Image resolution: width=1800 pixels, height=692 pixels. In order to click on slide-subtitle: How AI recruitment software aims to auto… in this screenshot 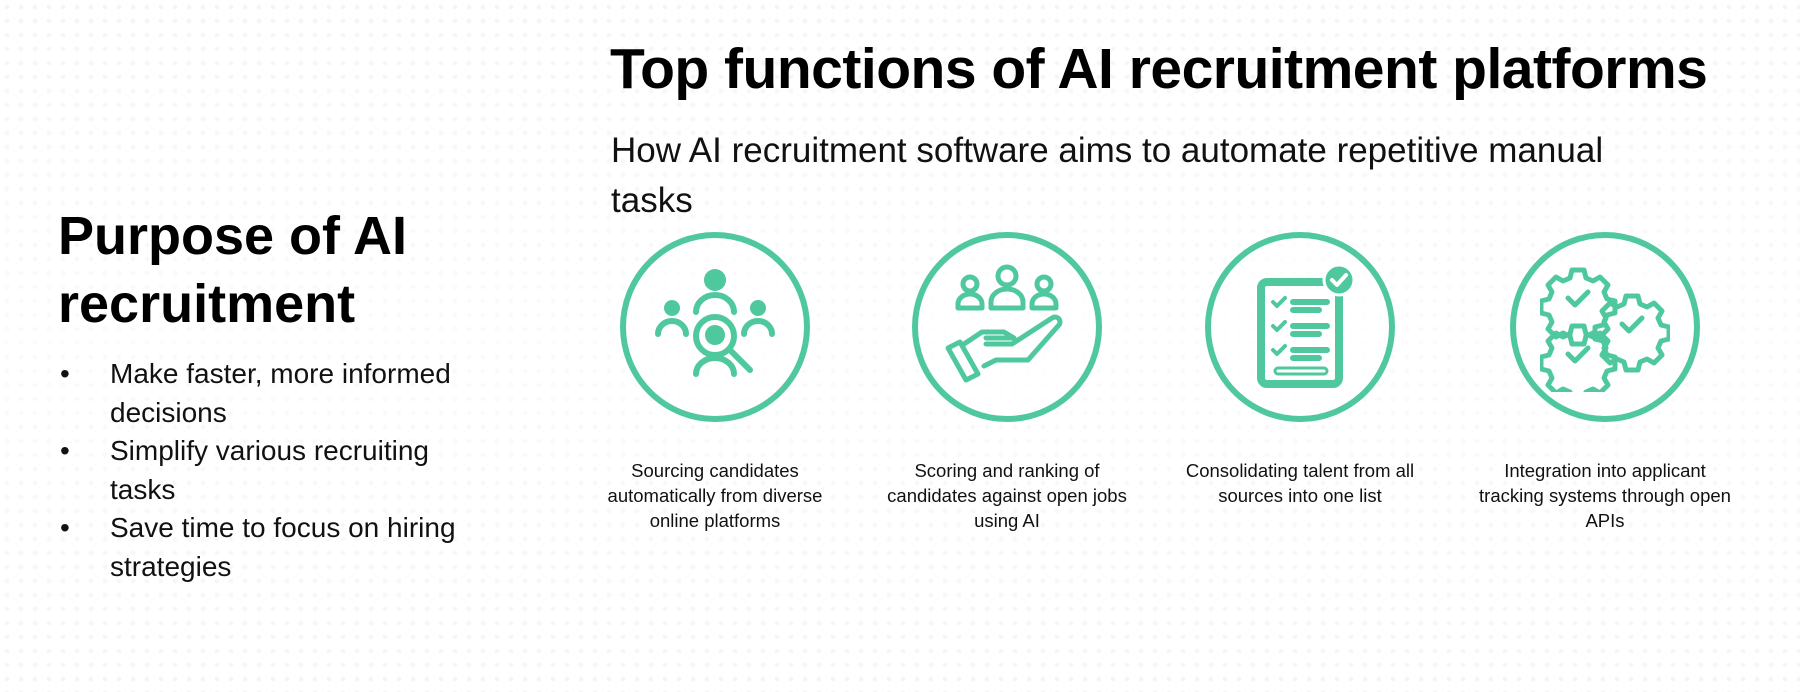, I will do `click(1107, 175)`.